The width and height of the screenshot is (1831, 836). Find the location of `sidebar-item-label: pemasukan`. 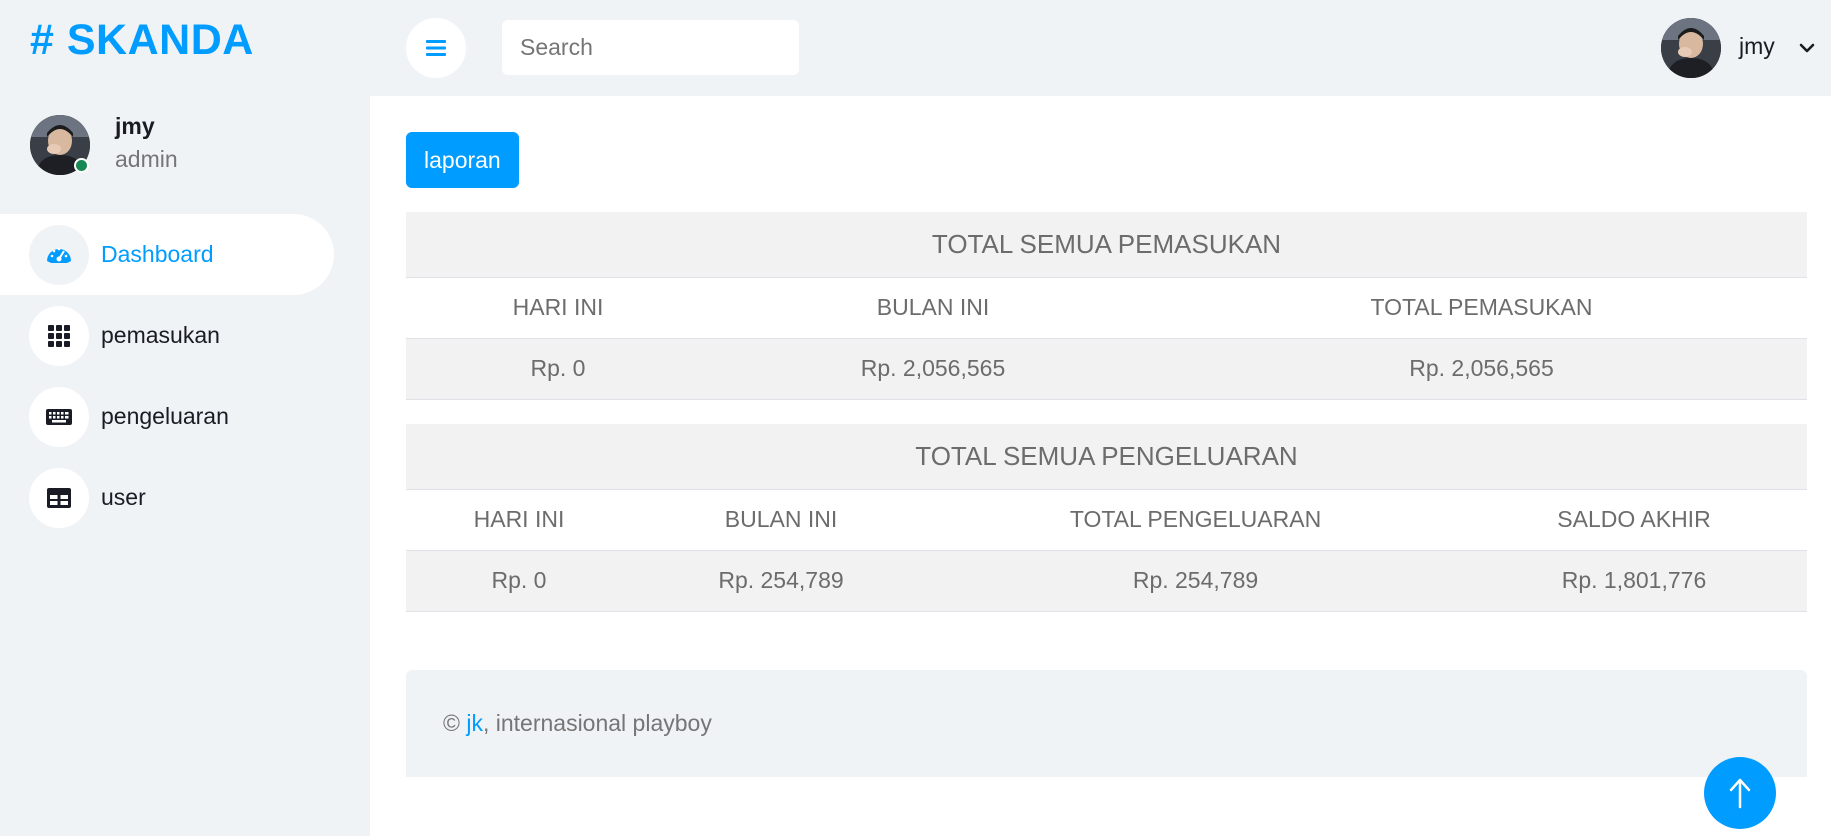

sidebar-item-label: pemasukan is located at coordinates (160, 335).